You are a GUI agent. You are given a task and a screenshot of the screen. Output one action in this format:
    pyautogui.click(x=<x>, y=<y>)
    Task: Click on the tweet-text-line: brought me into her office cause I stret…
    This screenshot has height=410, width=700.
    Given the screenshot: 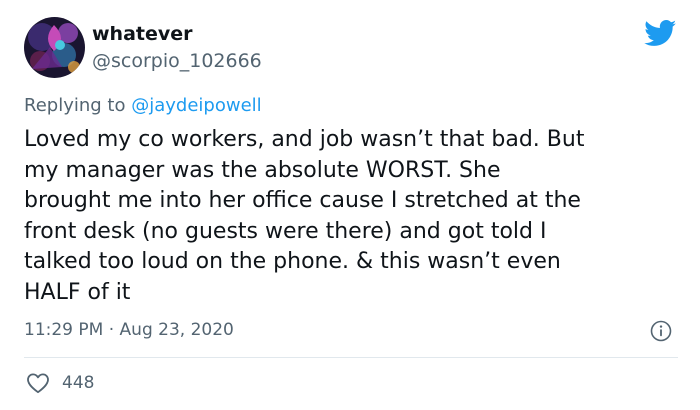 What is the action you would take?
    pyautogui.click(x=302, y=200)
    